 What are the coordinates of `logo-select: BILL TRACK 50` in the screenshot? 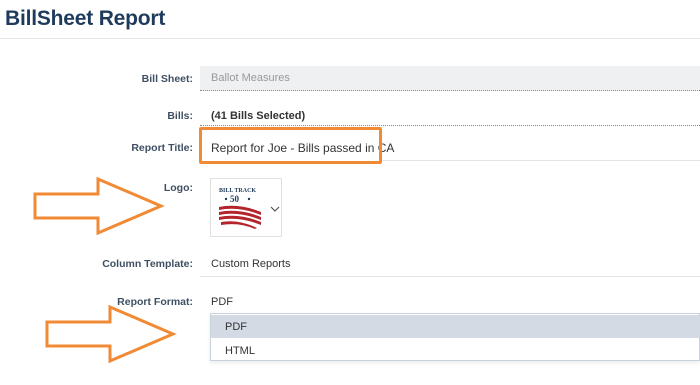 It's located at (246, 207).